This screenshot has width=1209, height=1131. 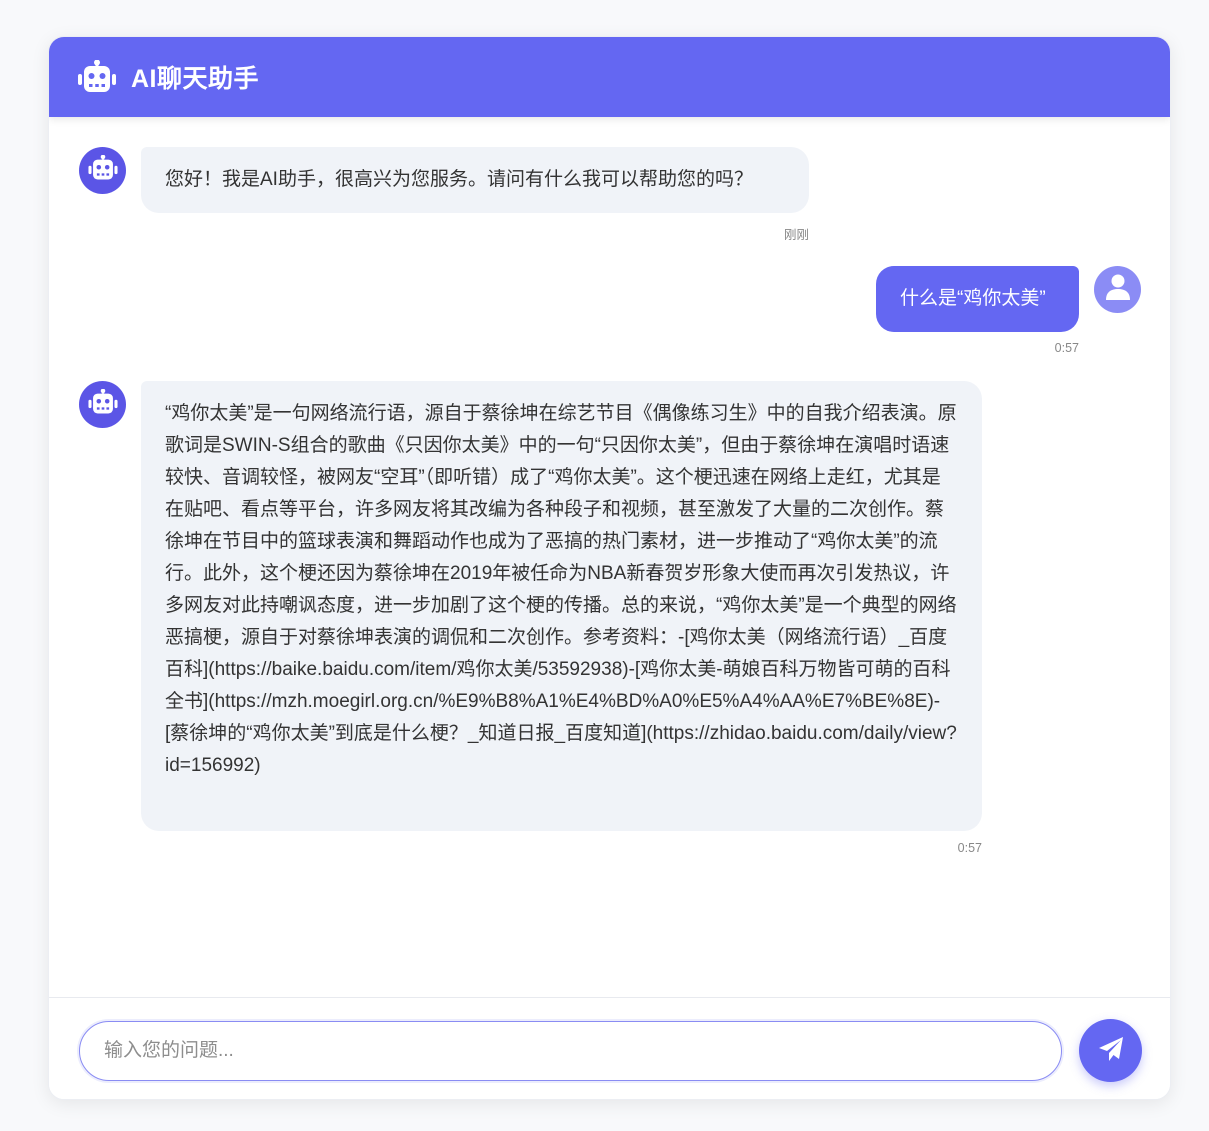 What do you see at coordinates (475, 180) in the screenshot?
I see `bot-message-bubble: 您好！我是AI助手，很高兴为您服务。请问有什么我可以帮助您的吗？` at bounding box center [475, 180].